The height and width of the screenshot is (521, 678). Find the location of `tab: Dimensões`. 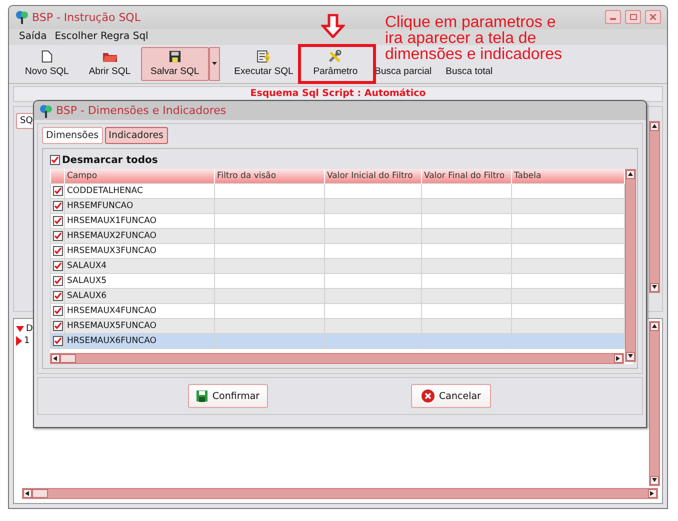

tab: Dimensões is located at coordinates (72, 135).